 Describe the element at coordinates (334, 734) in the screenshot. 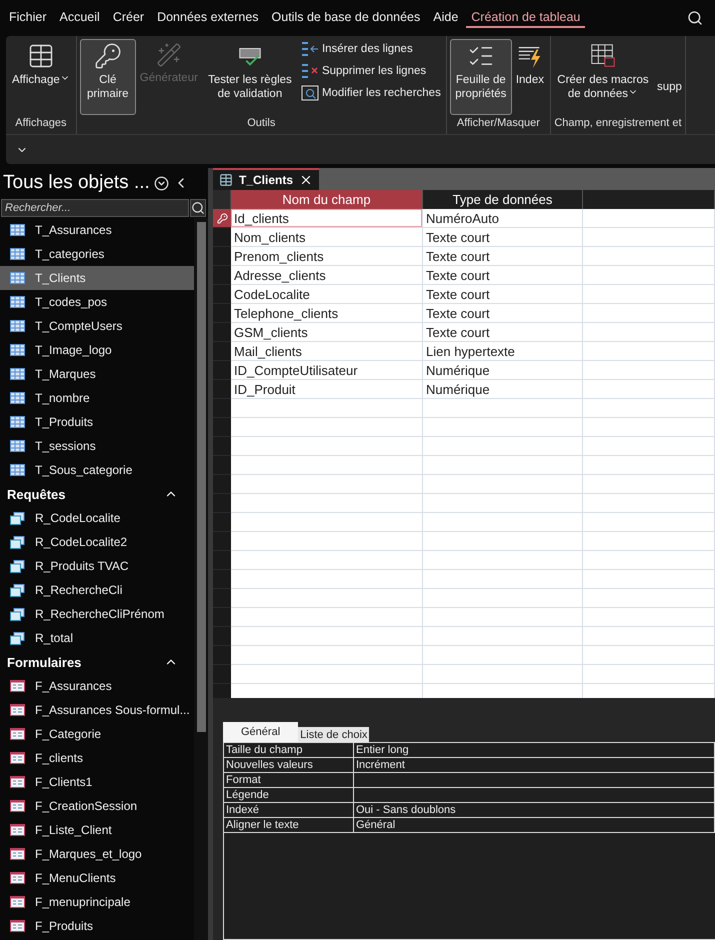

I see `property-tab: Liste de choix` at that location.